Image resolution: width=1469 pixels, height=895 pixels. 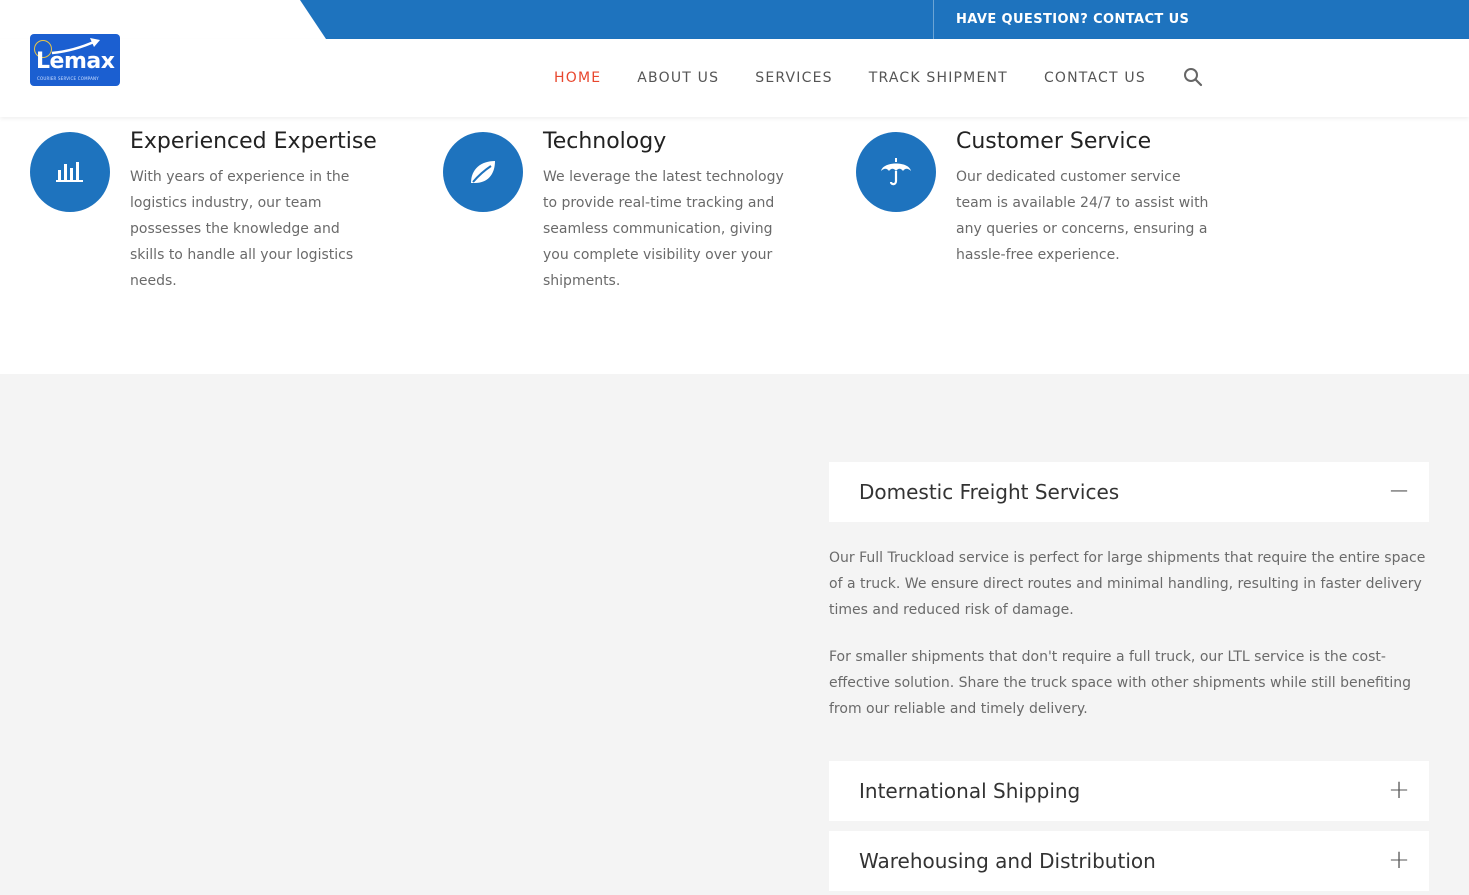 What do you see at coordinates (1129, 791) in the screenshot?
I see `accordion-item-international-shipping: International Shipping +` at bounding box center [1129, 791].